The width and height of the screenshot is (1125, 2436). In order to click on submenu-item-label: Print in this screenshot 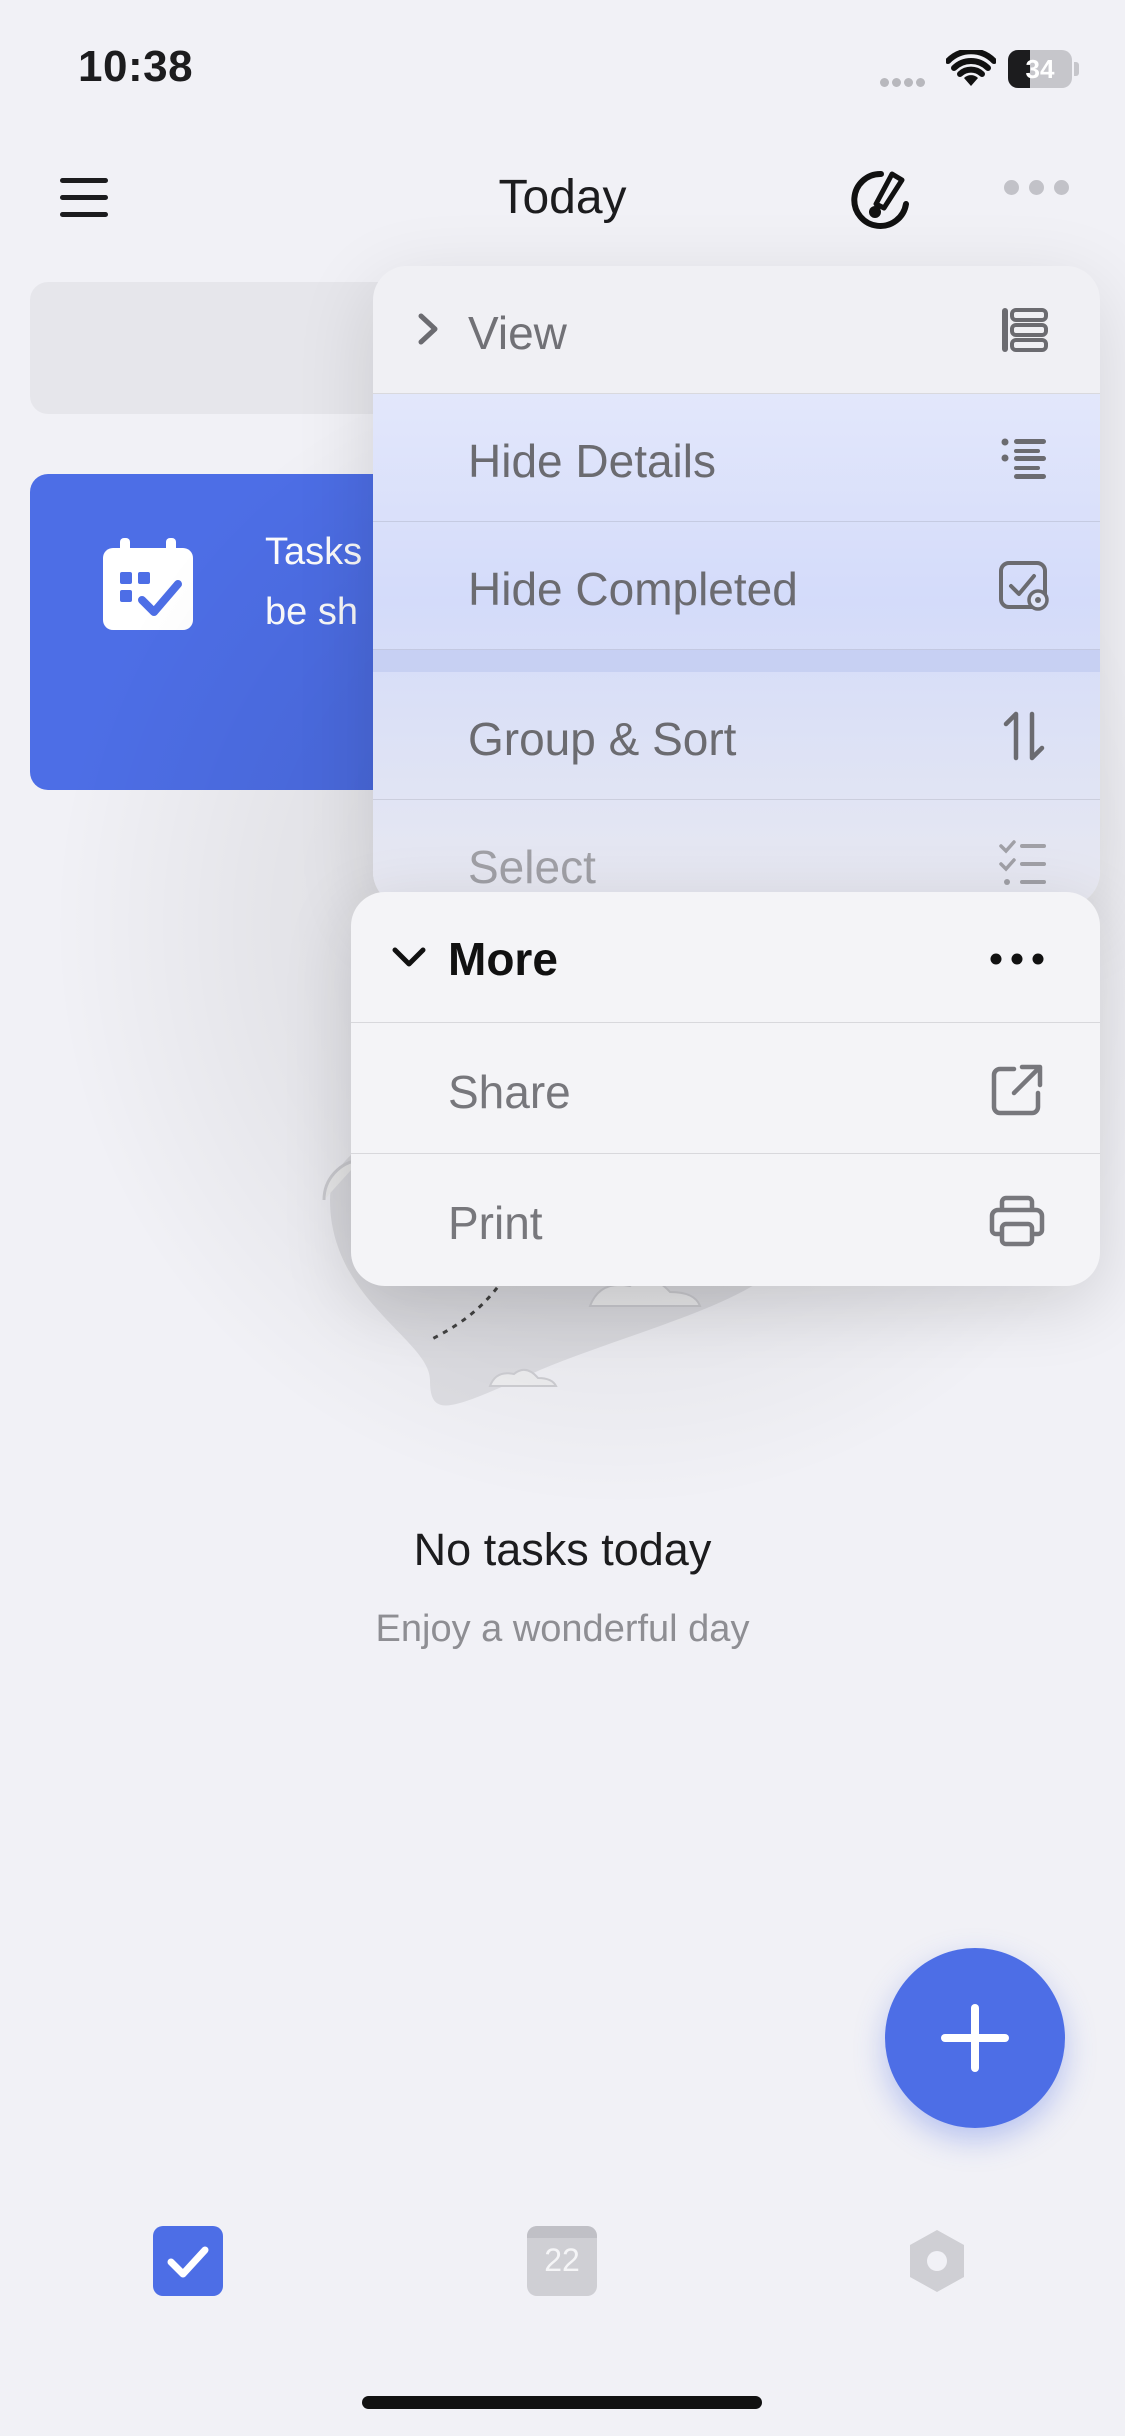, I will do `click(495, 1223)`.